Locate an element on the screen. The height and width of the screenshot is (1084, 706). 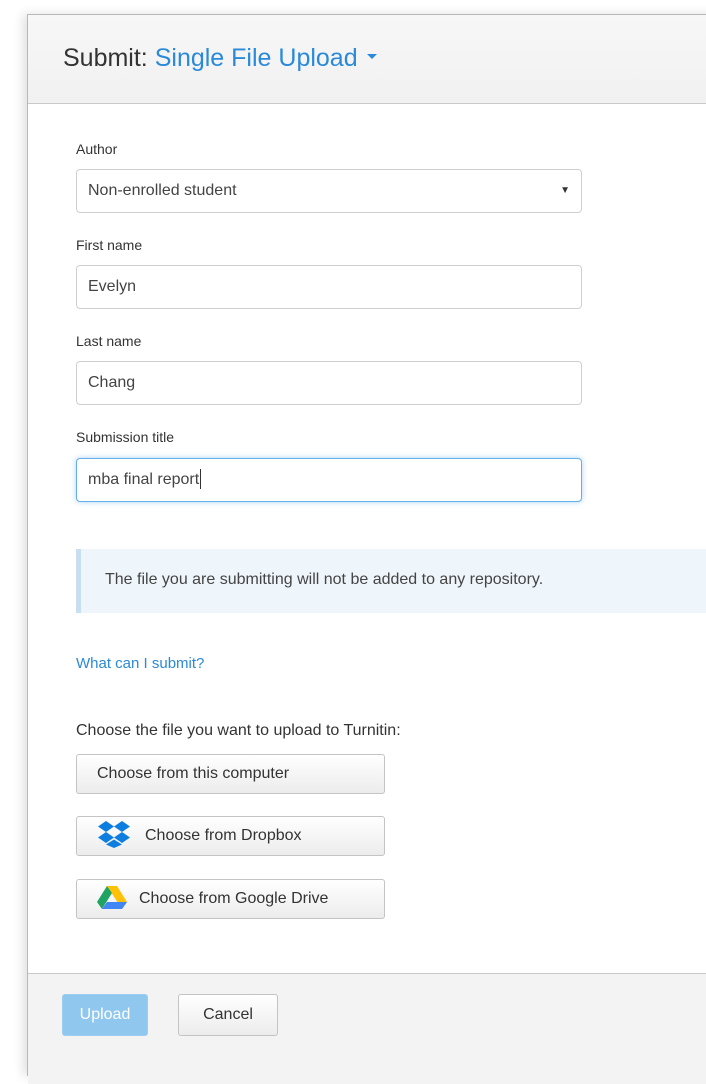
choose-from-google-drive-button: Choose from Google Drive is located at coordinates (230, 899).